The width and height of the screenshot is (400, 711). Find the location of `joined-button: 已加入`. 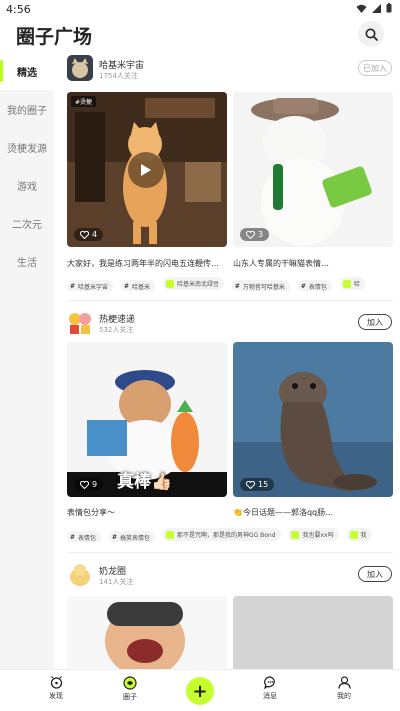

joined-button: 已加入 is located at coordinates (375, 68).